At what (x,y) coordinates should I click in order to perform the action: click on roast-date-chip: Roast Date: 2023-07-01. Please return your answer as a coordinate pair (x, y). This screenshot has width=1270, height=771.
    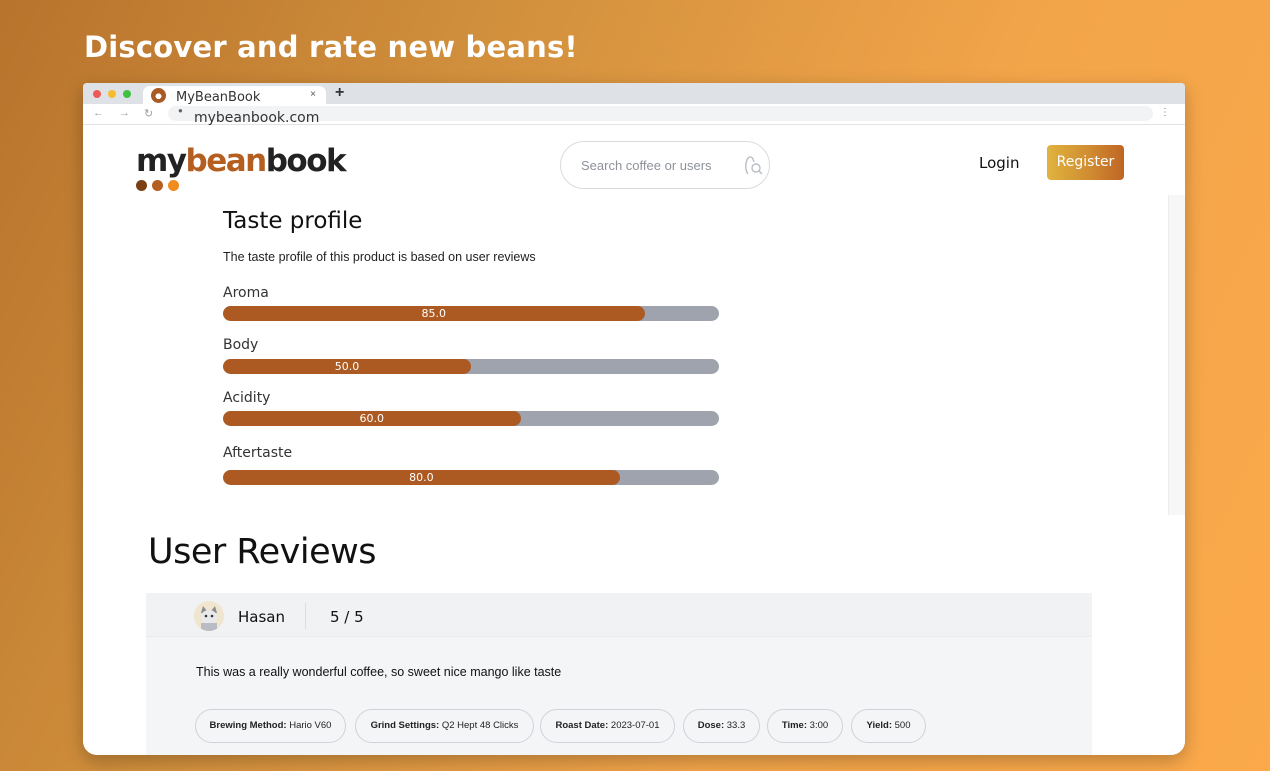
    Looking at the image, I should click on (607, 726).